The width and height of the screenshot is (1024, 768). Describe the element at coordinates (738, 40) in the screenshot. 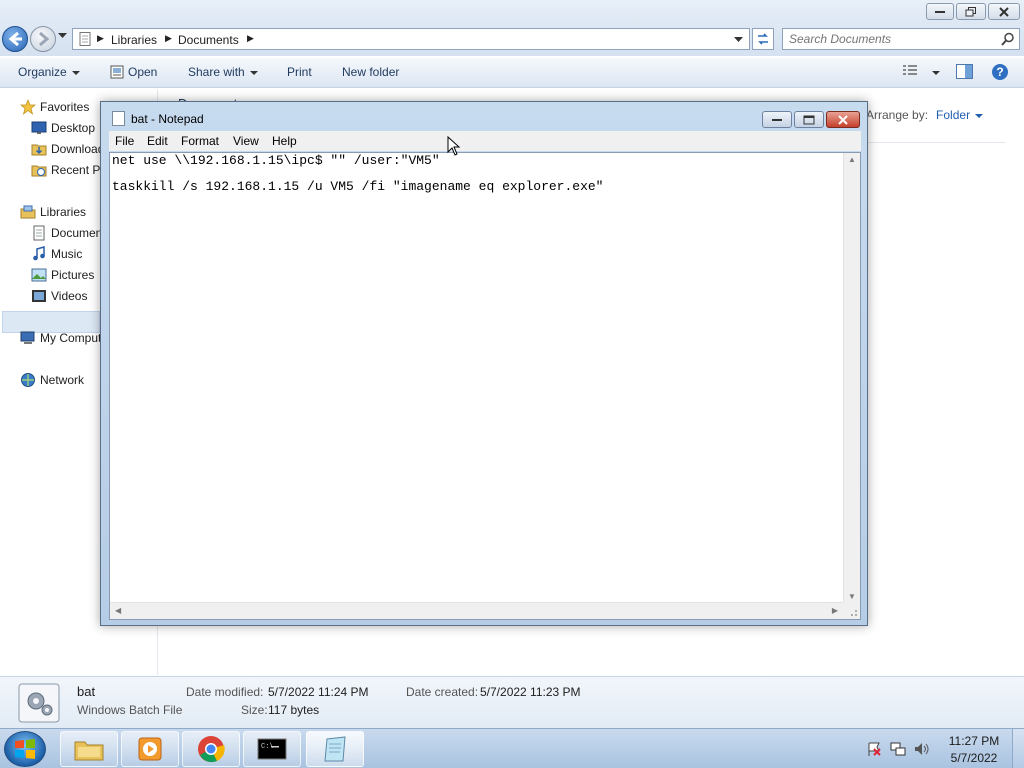

I see `address-history-dropdown-icon` at that location.